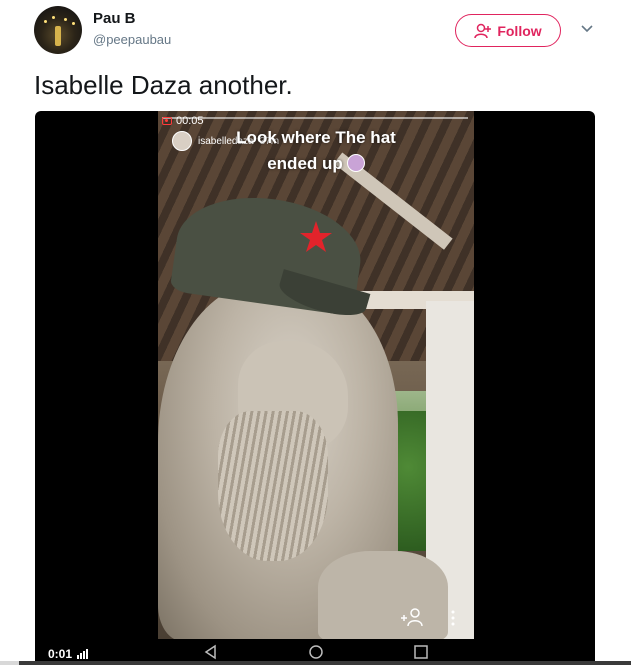  What do you see at coordinates (60, 654) in the screenshot?
I see `elapsed-time: 0:01` at bounding box center [60, 654].